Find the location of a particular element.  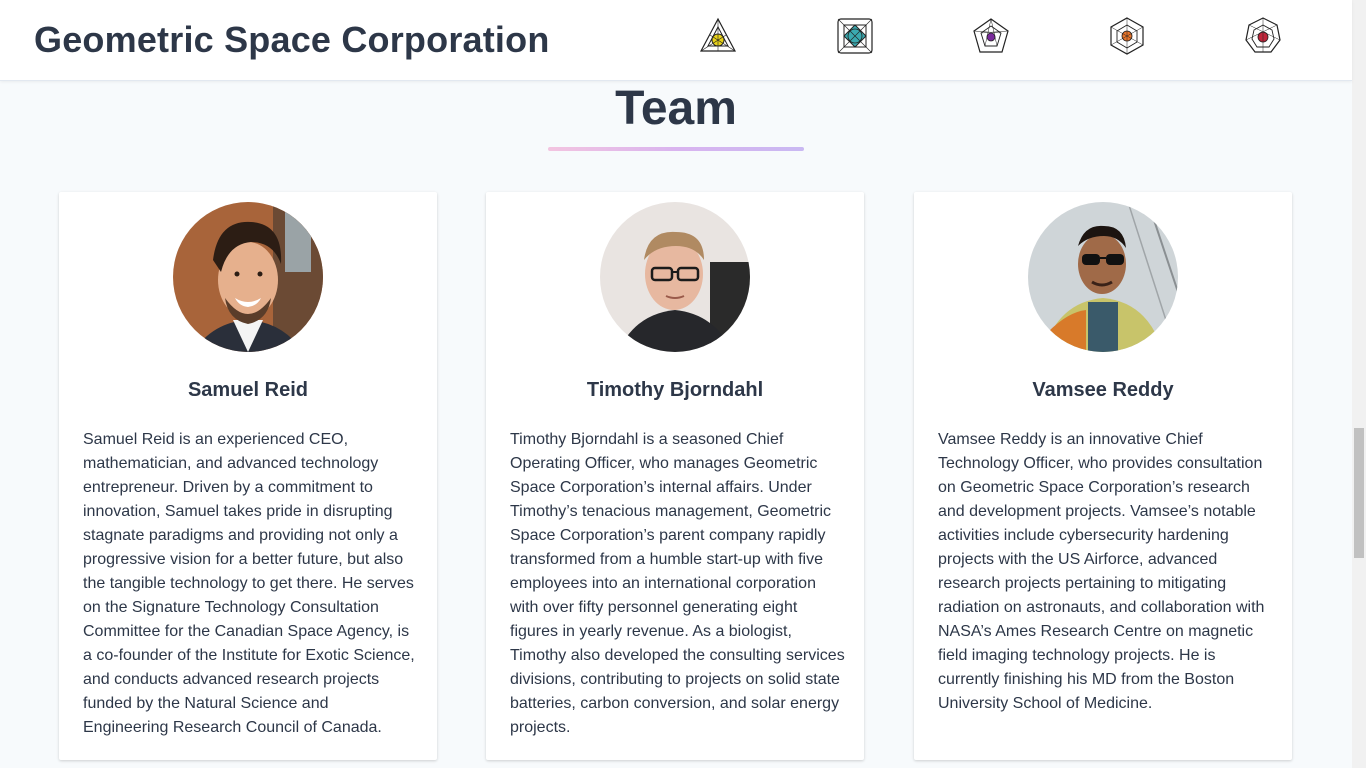

heptagon-sacred-geometry-icon-graphic is located at coordinates (1263, 35).